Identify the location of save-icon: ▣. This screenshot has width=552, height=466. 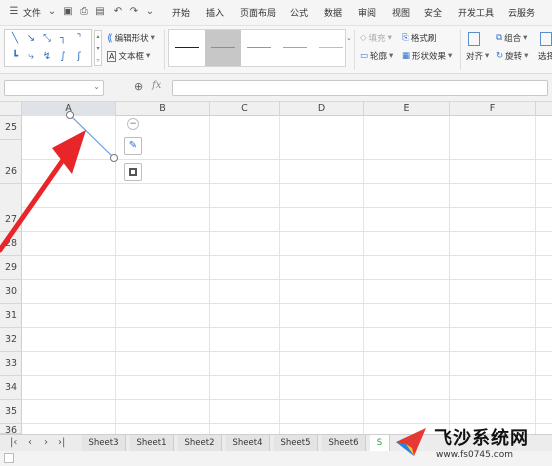
(68, 12).